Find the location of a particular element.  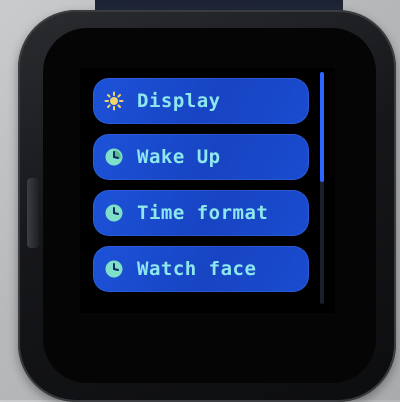

menu-item-label: Time format is located at coordinates (203, 213).